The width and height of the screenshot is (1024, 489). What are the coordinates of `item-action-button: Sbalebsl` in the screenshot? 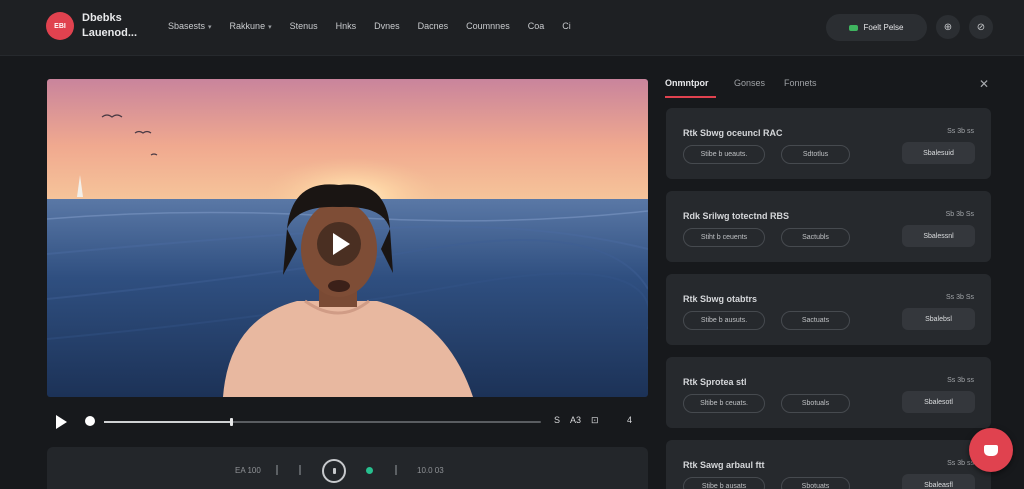 It's located at (938, 319).